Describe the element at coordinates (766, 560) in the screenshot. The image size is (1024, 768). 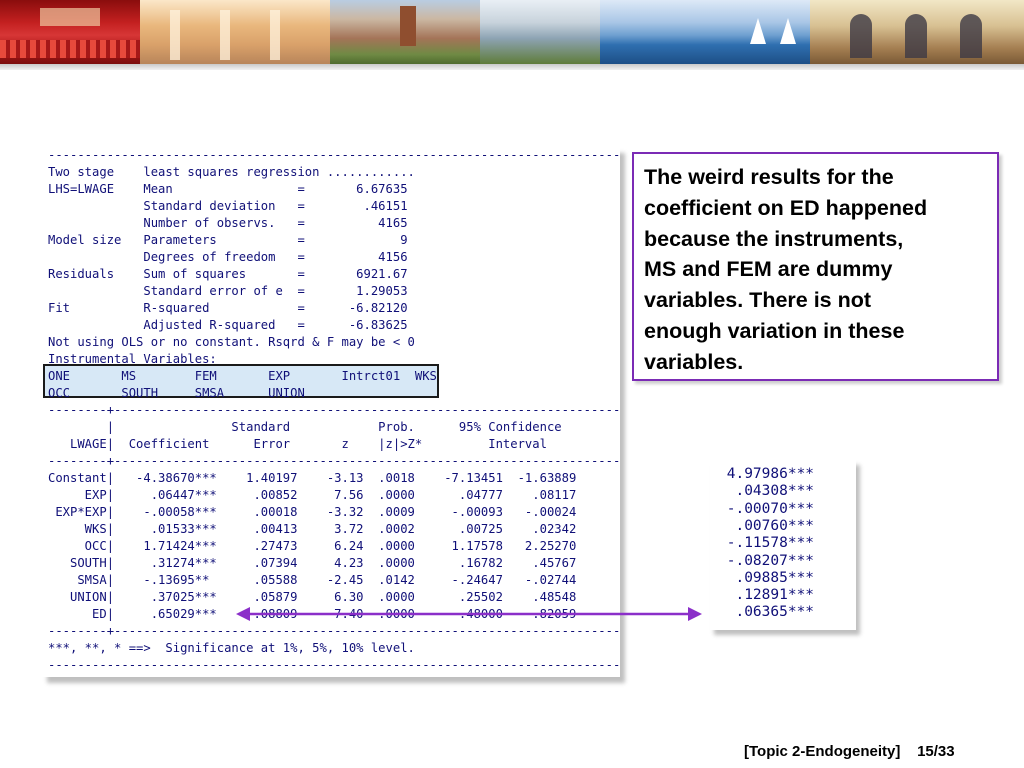
I see `coefficient-value: -.08207***` at that location.